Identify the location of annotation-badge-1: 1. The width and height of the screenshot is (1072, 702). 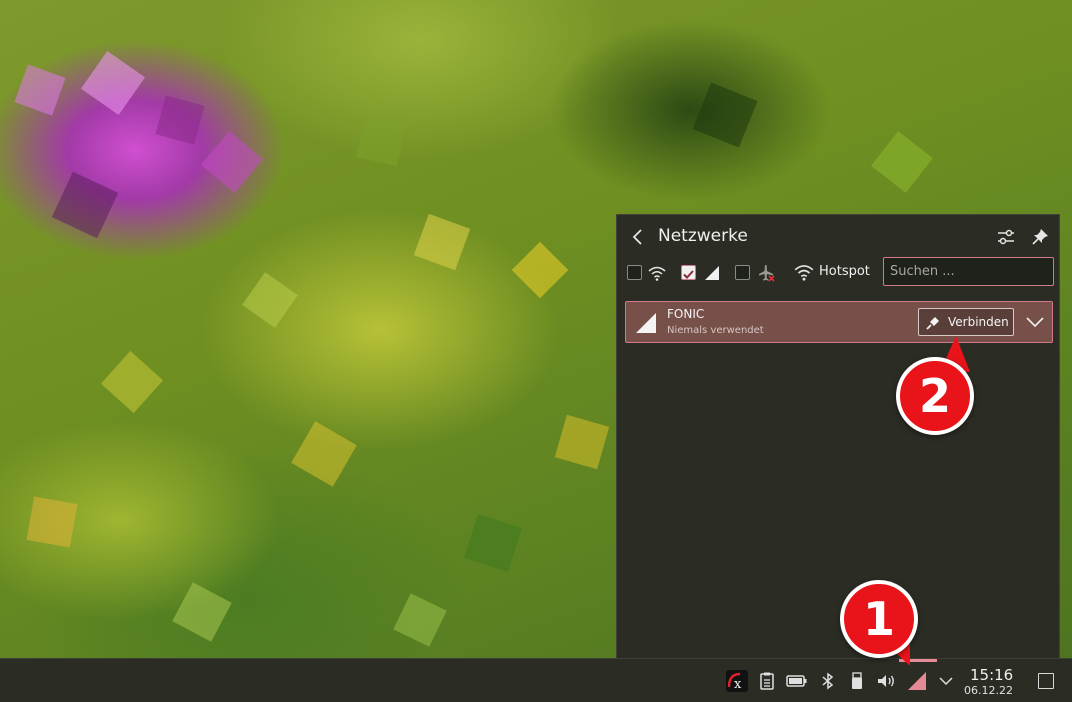
(879, 619).